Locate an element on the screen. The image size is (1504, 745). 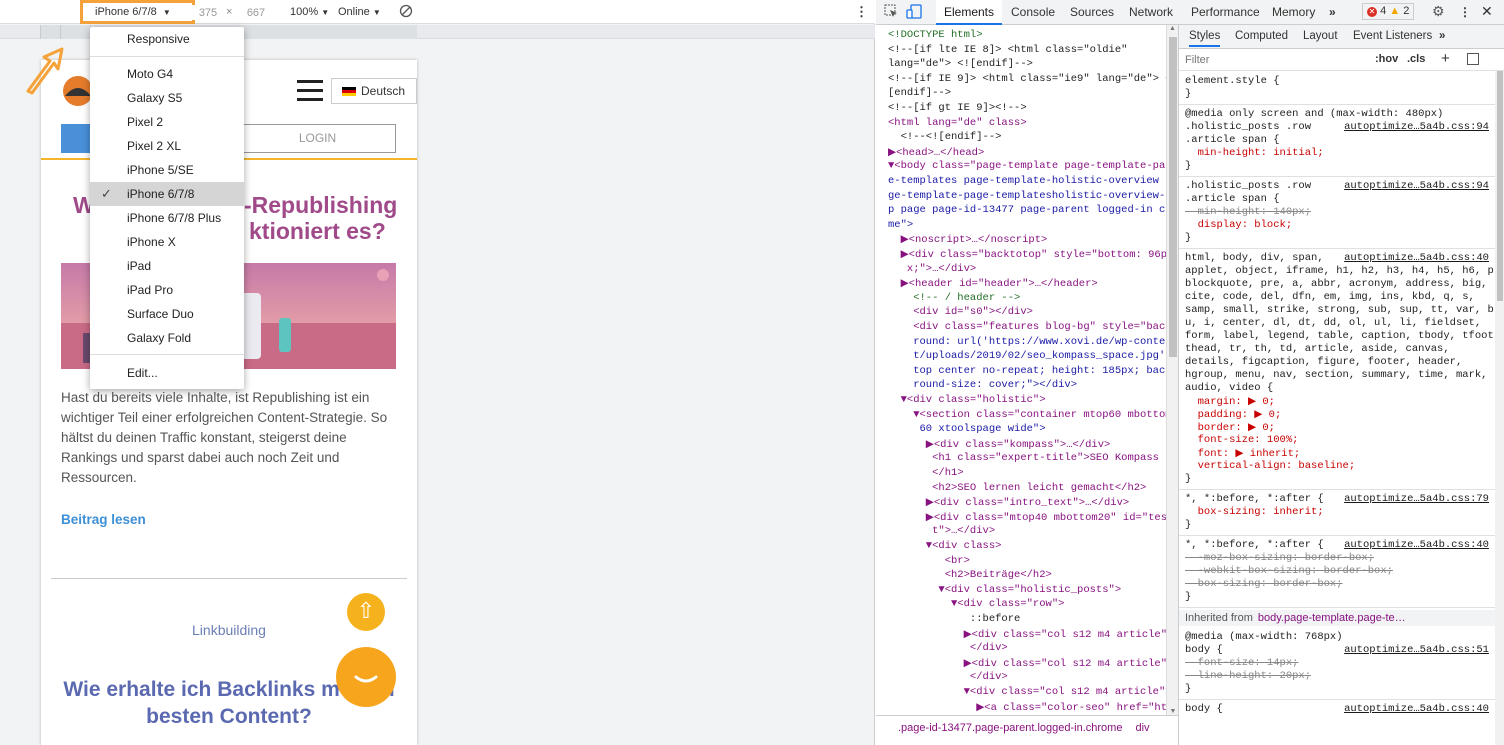
dom-node-line: <!--[if lte IE 8]> <html class="oldie" is located at coordinates (1007, 50).